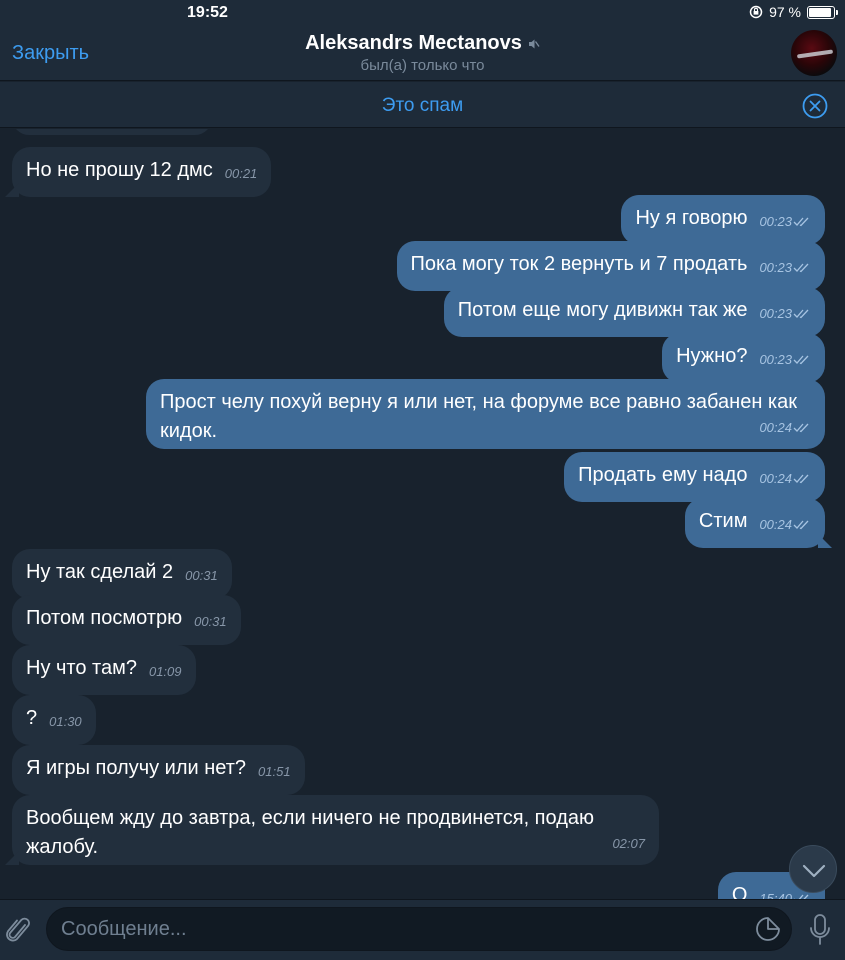 The height and width of the screenshot is (960, 845). I want to click on message-text: Потом посмотрю, so click(104, 618).